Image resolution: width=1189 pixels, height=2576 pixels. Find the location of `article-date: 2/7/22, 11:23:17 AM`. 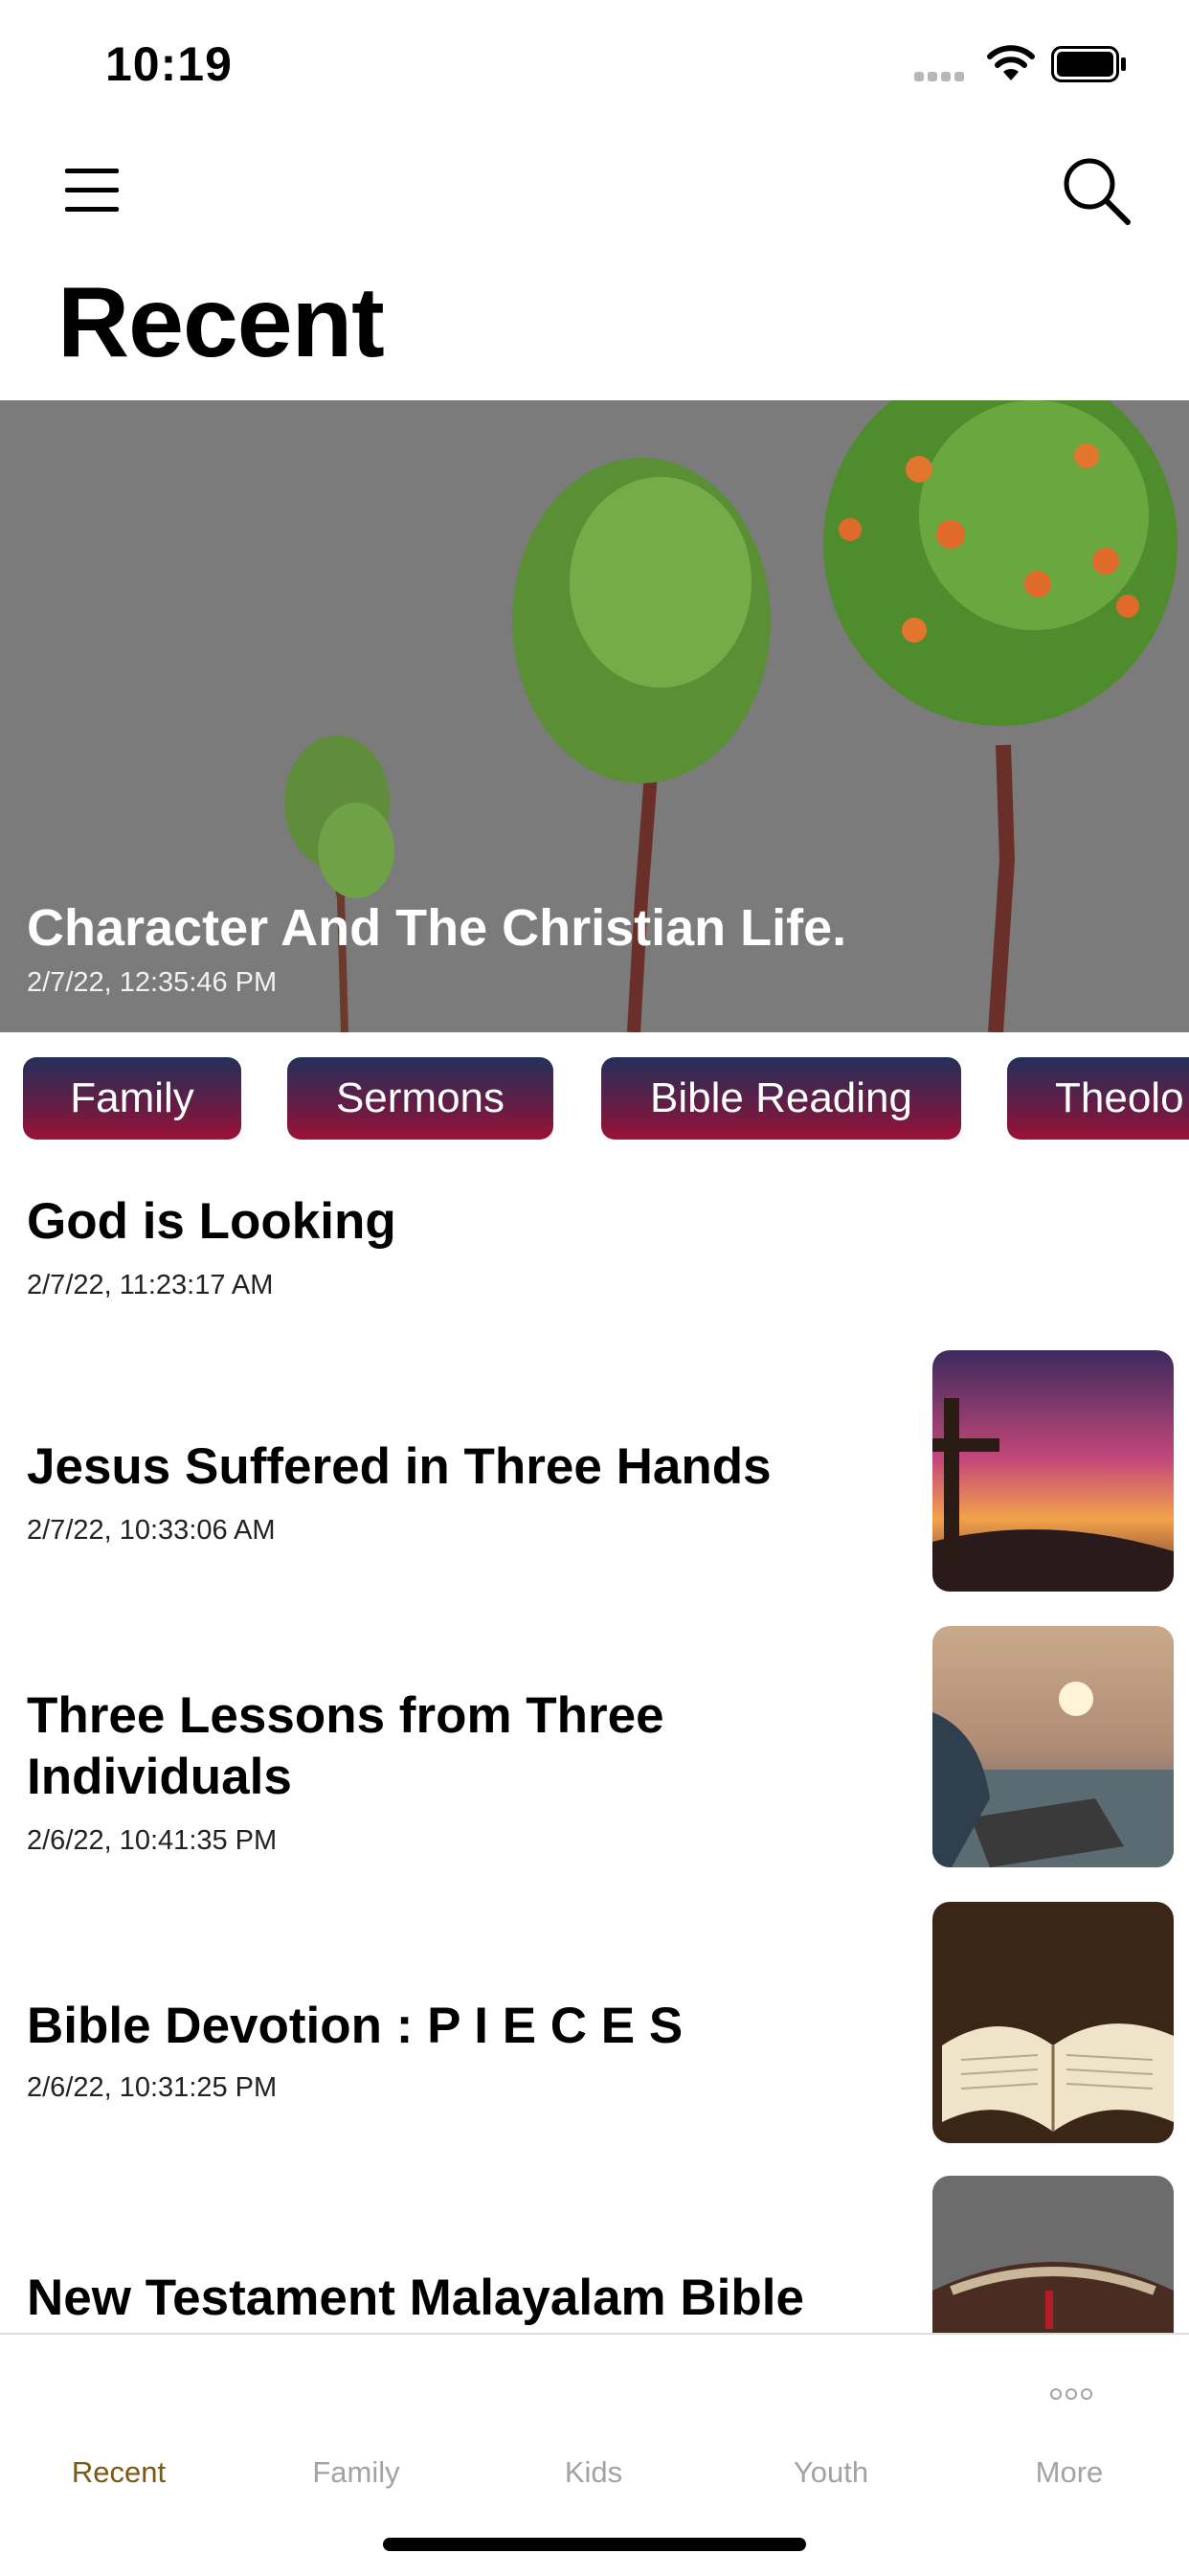

article-date: 2/7/22, 11:23:17 AM is located at coordinates (150, 1285).